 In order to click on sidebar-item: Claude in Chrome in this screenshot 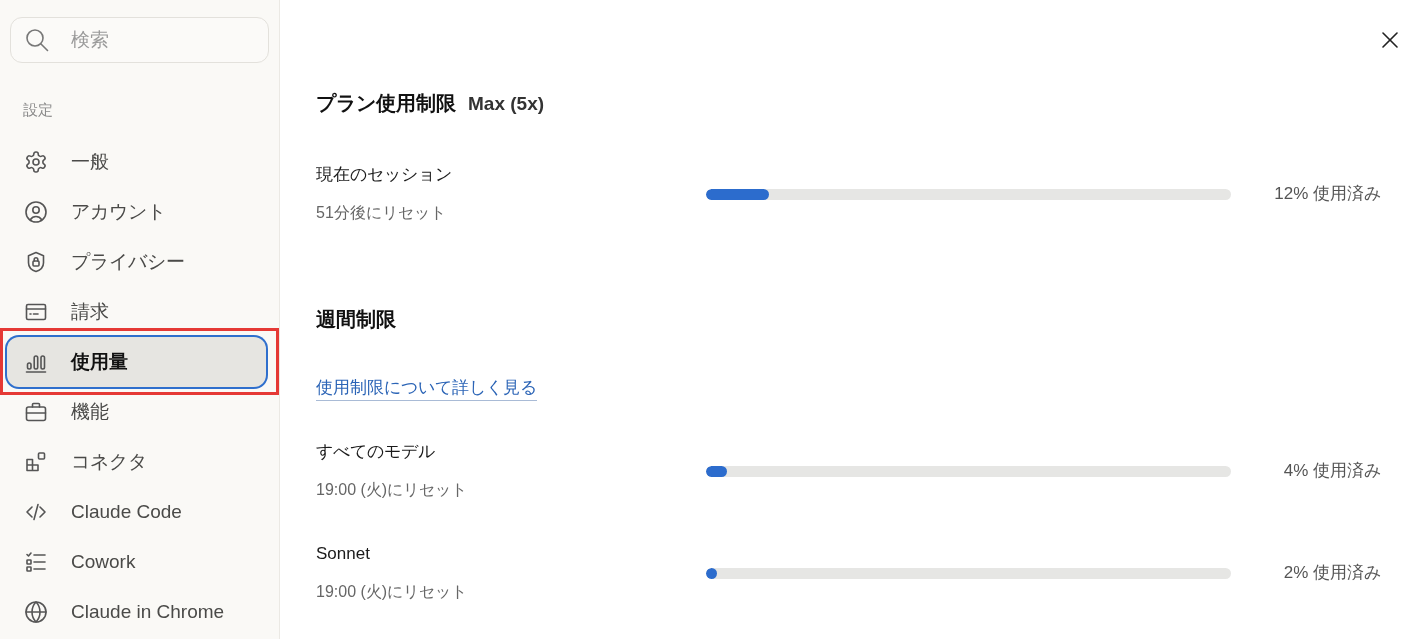, I will do `click(136, 612)`.